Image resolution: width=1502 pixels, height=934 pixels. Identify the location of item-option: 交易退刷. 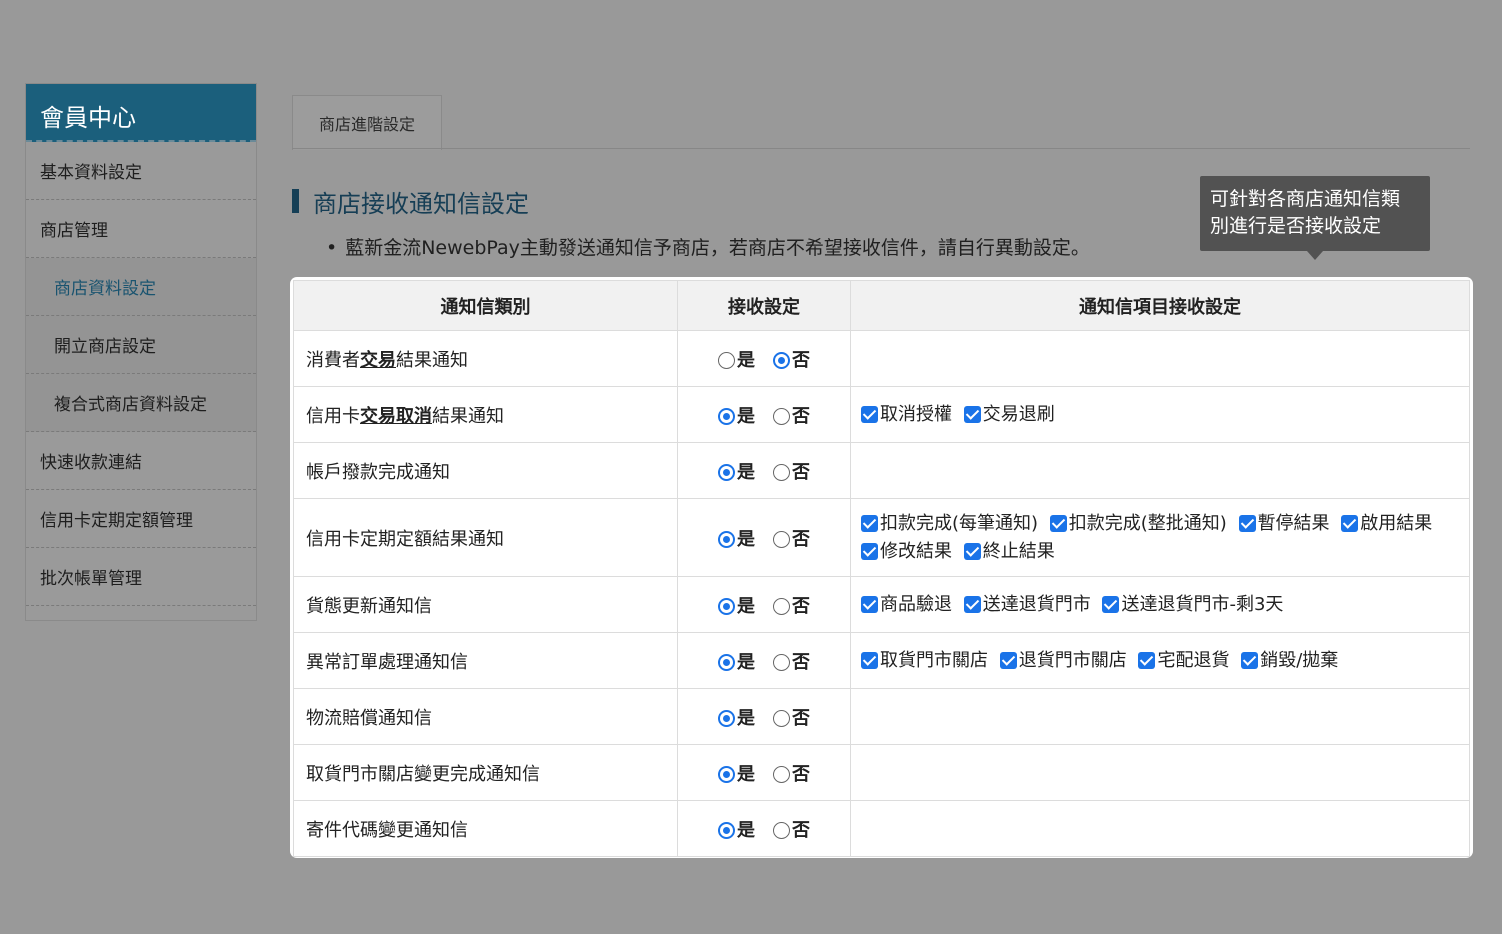
(1009, 414).